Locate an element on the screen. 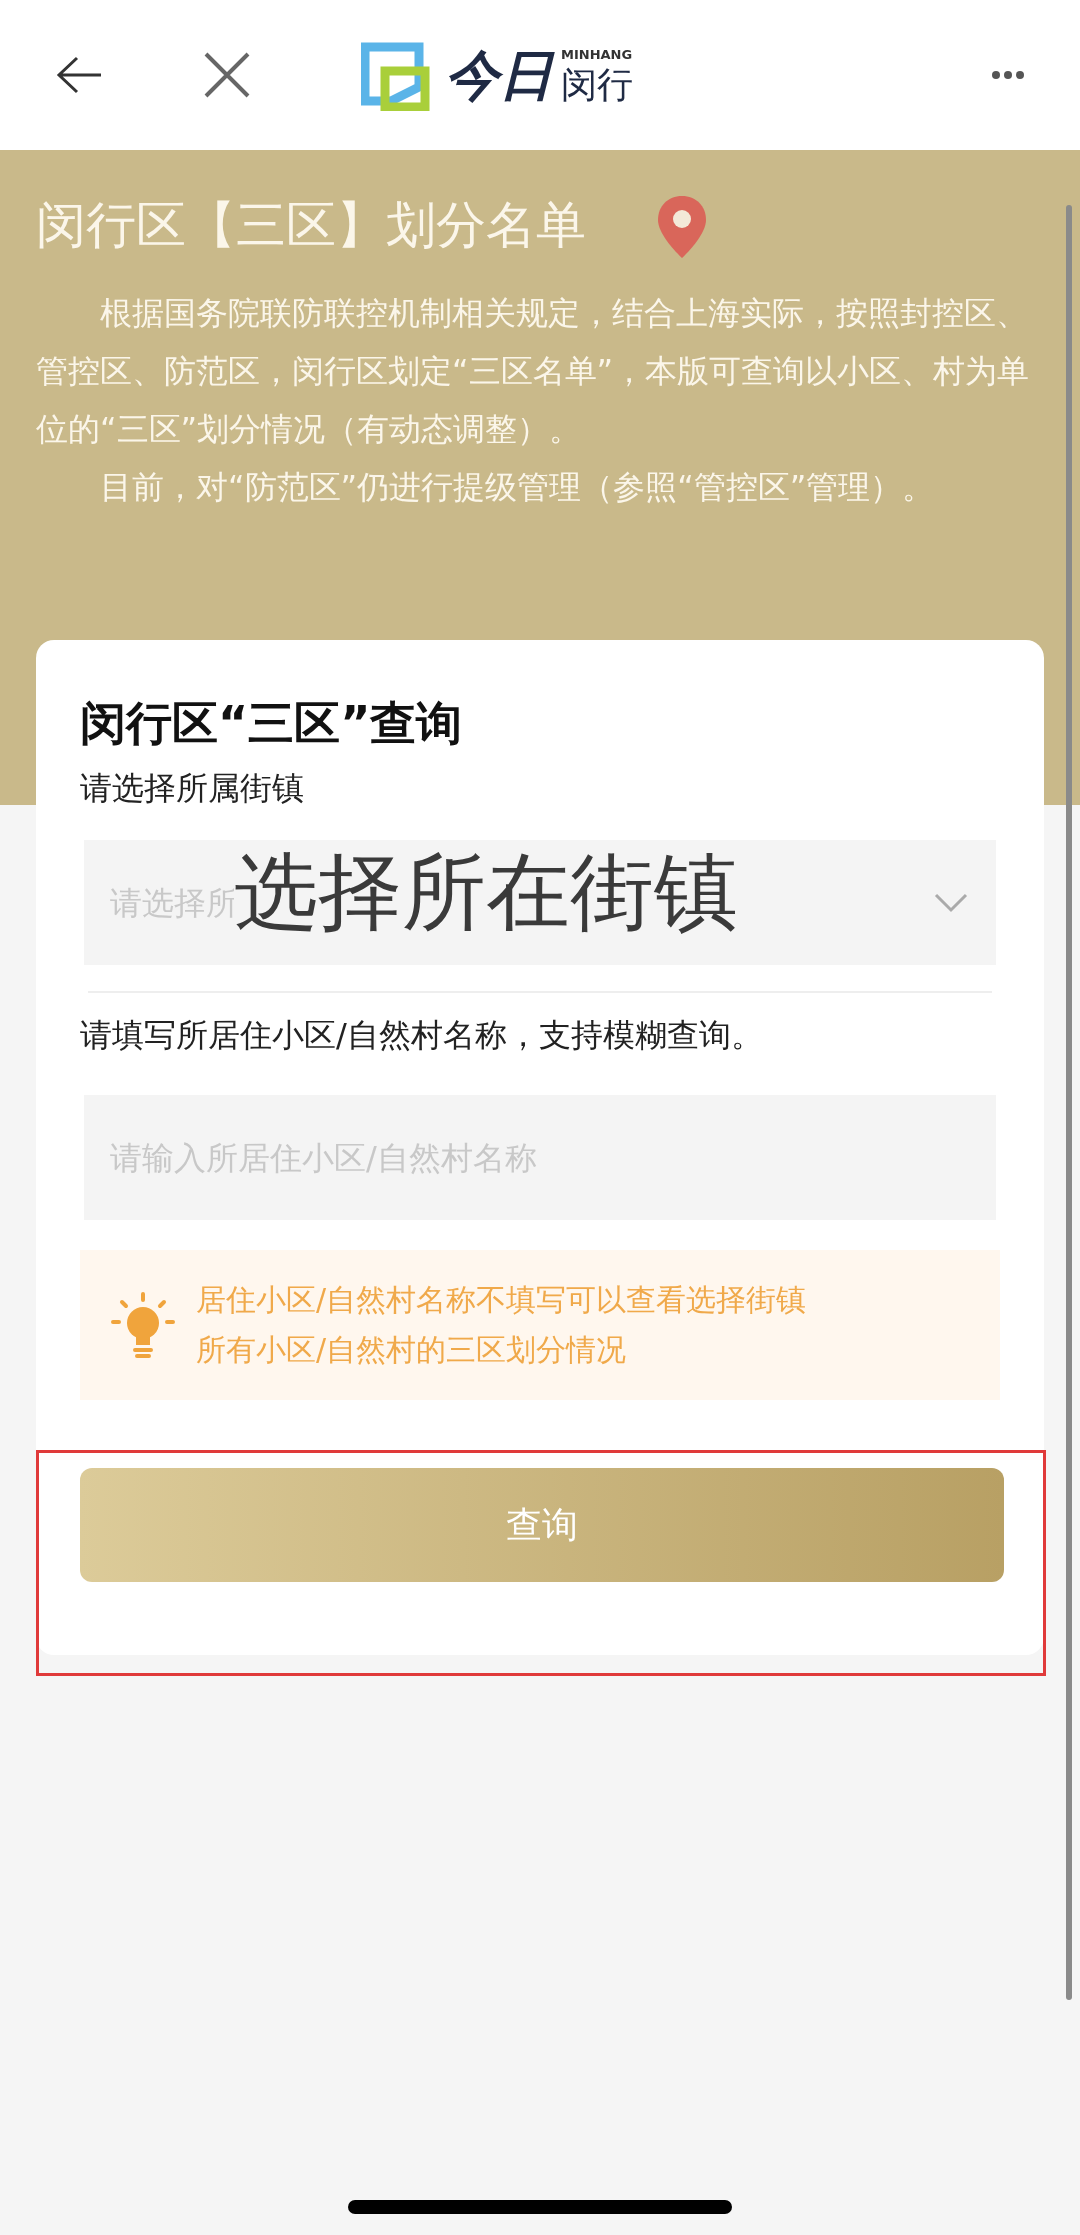 Image resolution: width=1080 pixels, height=2235 pixels. back-icon is located at coordinates (79, 75).